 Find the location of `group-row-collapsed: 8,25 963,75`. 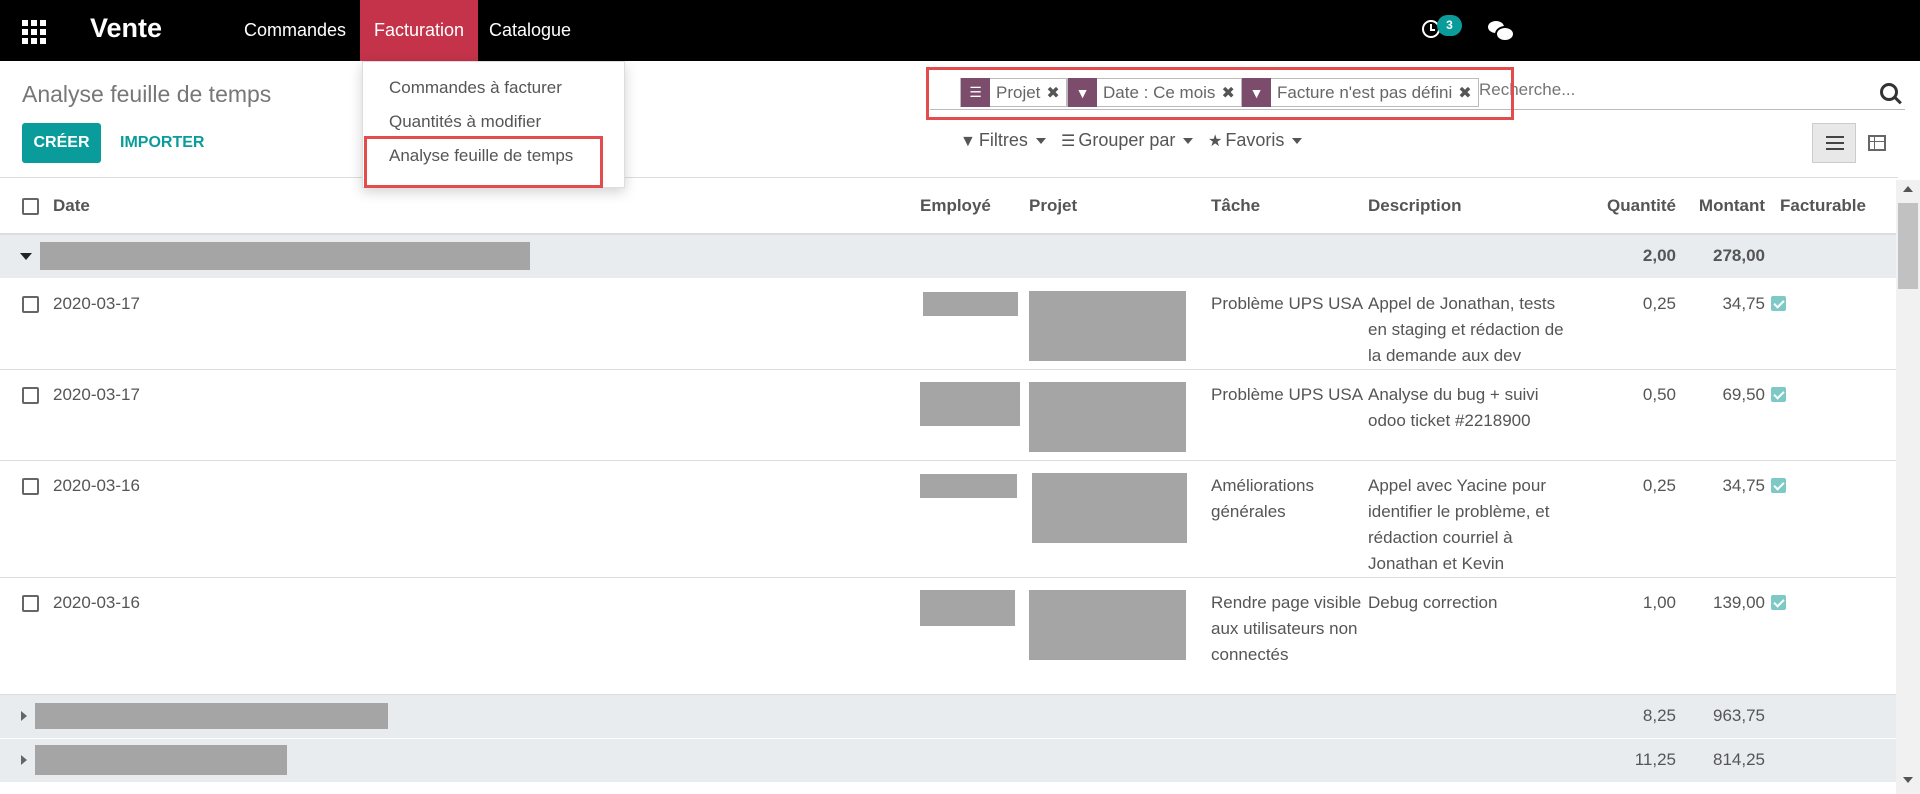

group-row-collapsed: 8,25 963,75 is located at coordinates (949, 716).